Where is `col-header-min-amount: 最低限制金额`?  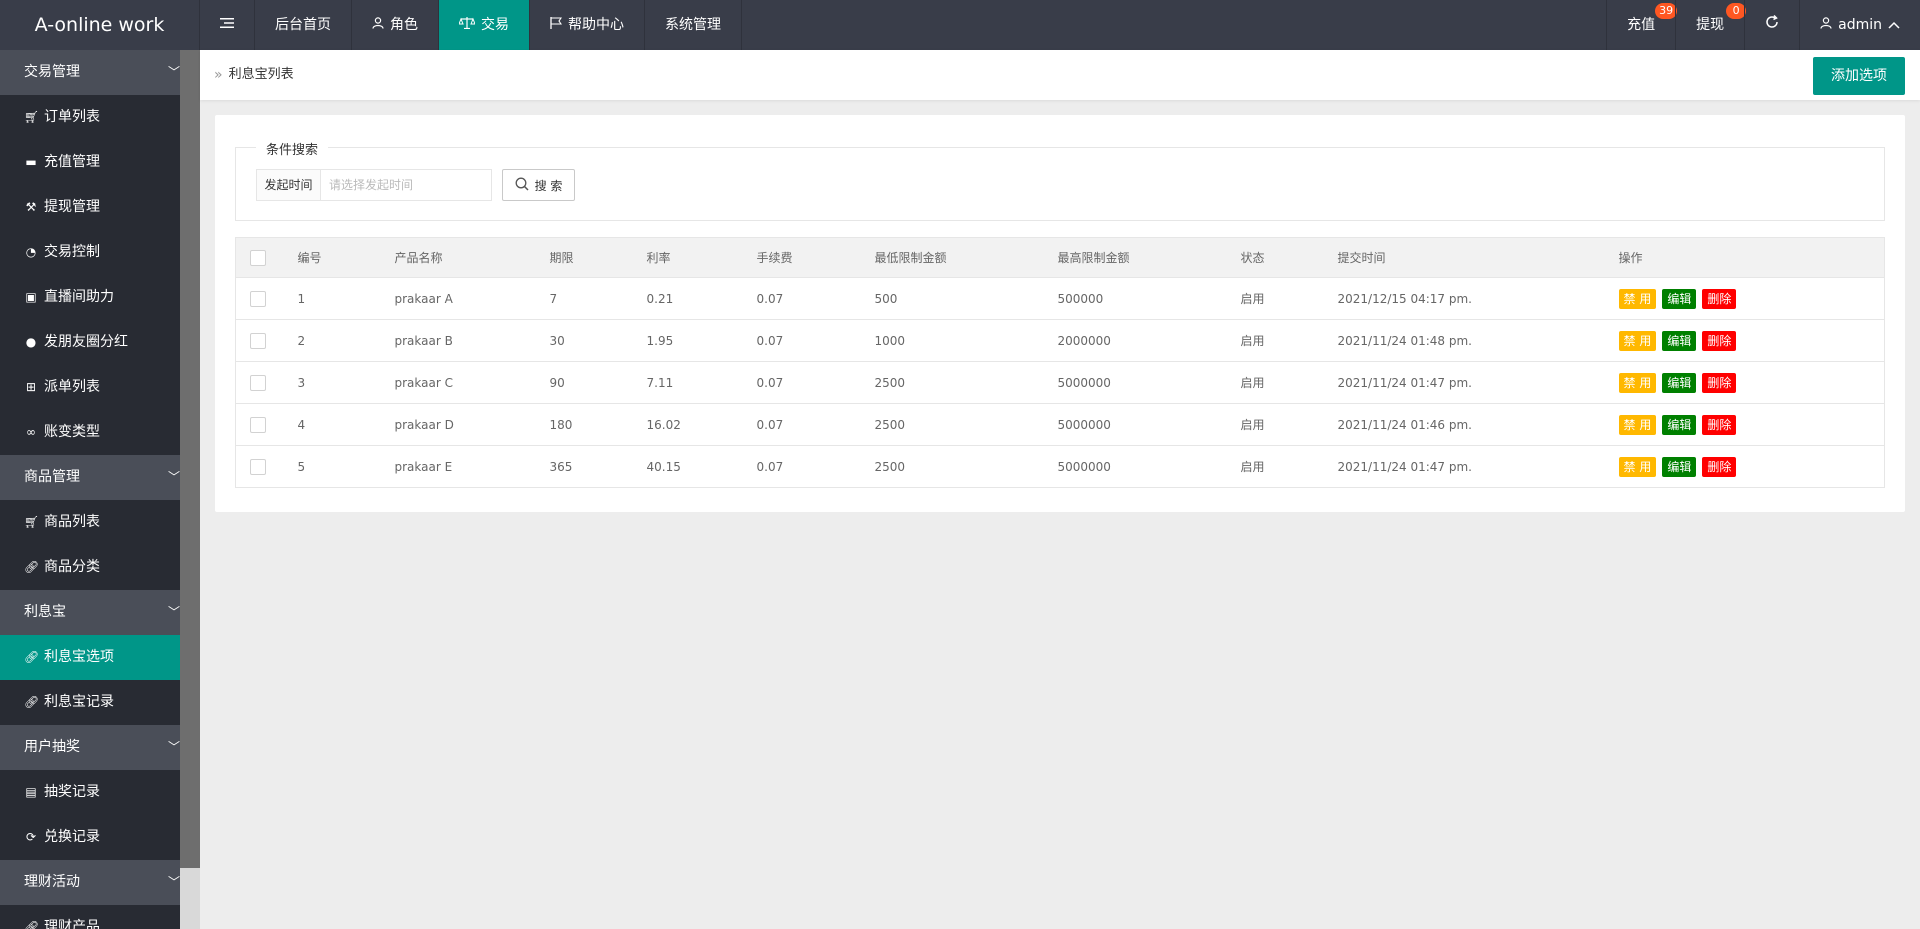
col-header-min-amount: 最低限制金额 is located at coordinates (966, 257).